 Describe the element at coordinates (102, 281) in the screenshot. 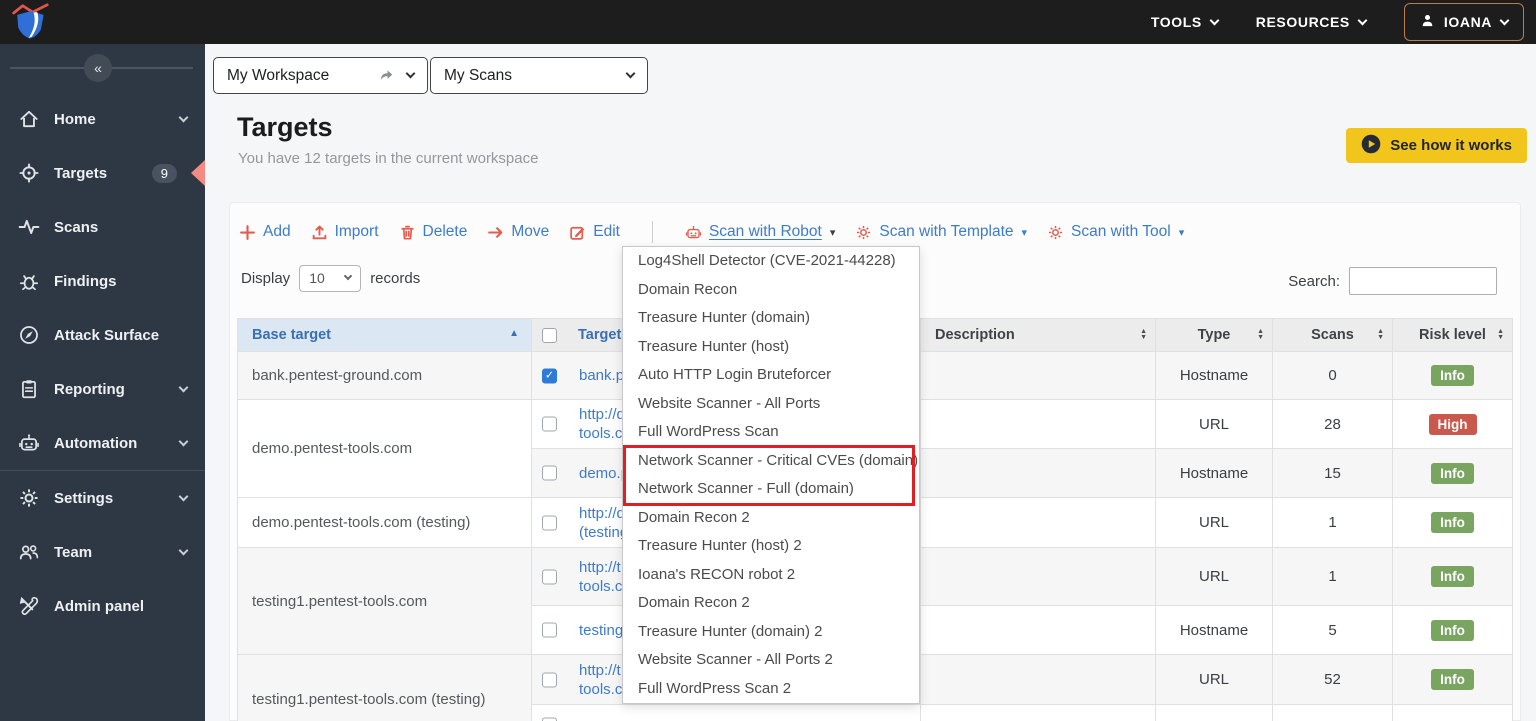

I see `sidebar-item-findings: Findings` at that location.